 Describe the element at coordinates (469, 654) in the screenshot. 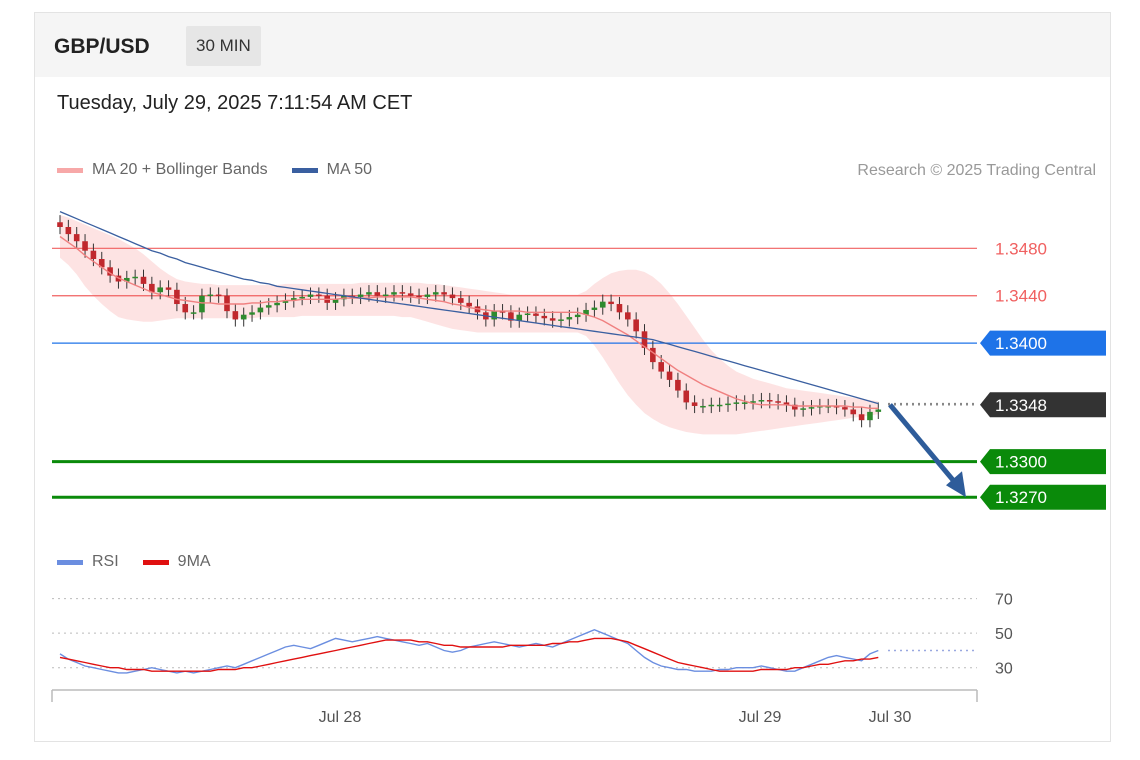

I see `rsi-9ma-line` at that location.